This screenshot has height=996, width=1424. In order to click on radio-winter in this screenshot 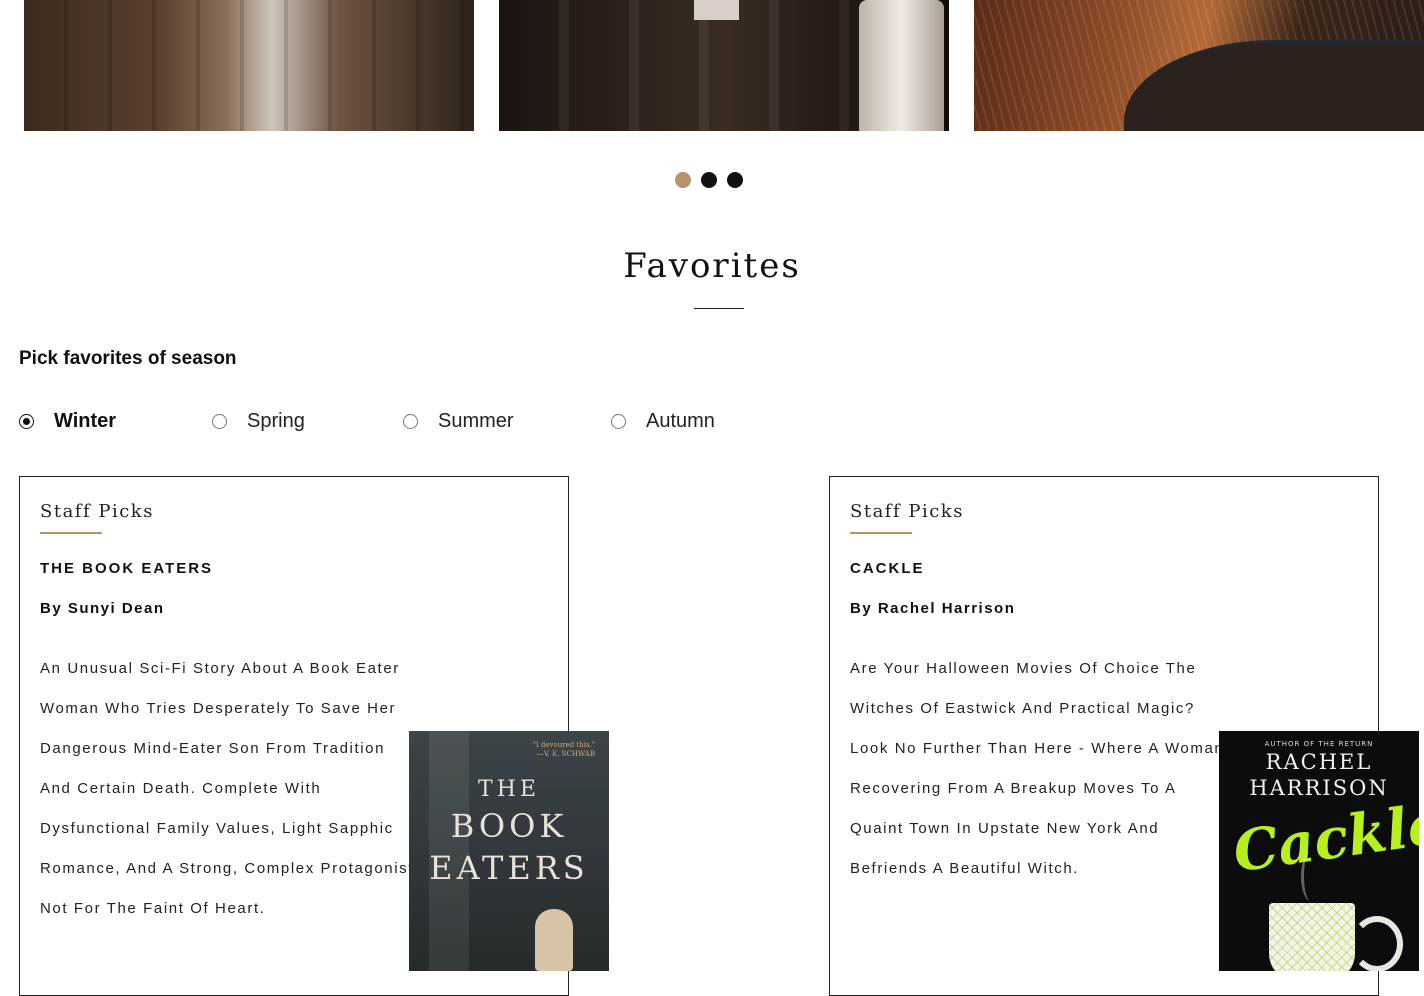, I will do `click(26, 421)`.